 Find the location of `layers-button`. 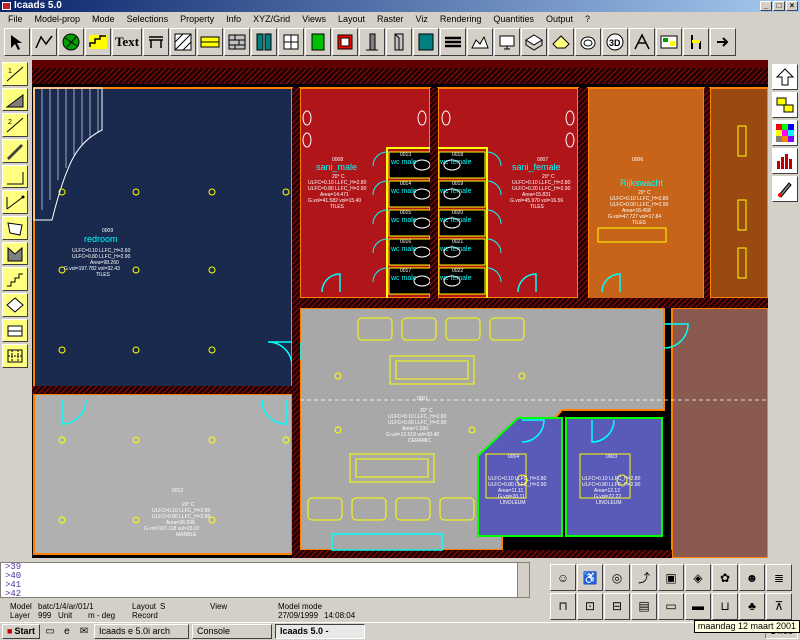

layers-button is located at coordinates (785, 105).